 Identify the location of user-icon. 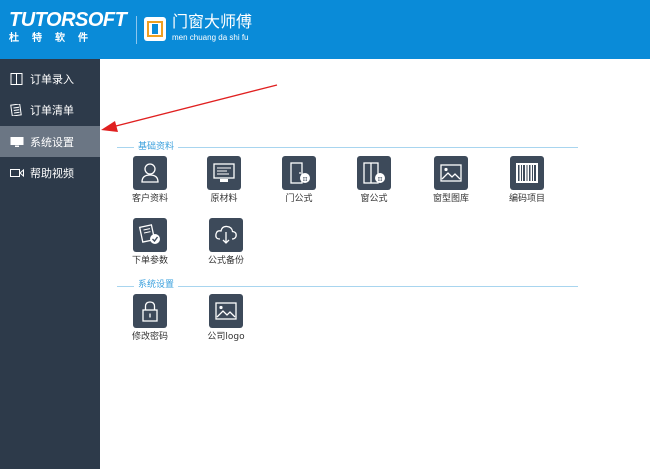
(150, 173).